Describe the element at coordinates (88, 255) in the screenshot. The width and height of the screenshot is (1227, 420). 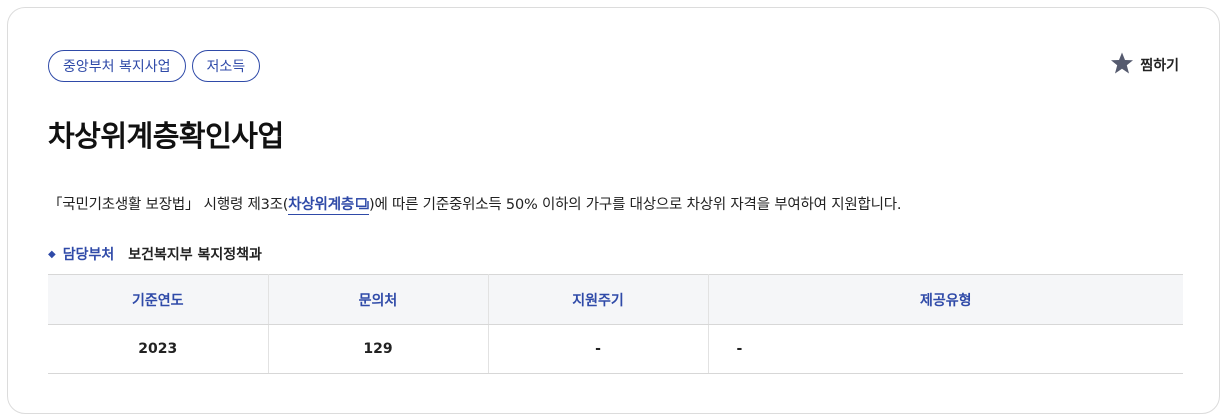
I see `department-label: 담당부처` at that location.